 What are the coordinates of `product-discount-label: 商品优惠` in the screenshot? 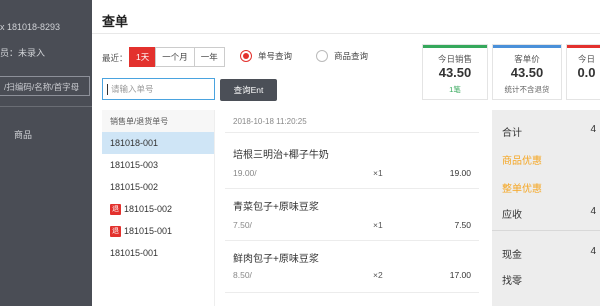 It's located at (522, 161).